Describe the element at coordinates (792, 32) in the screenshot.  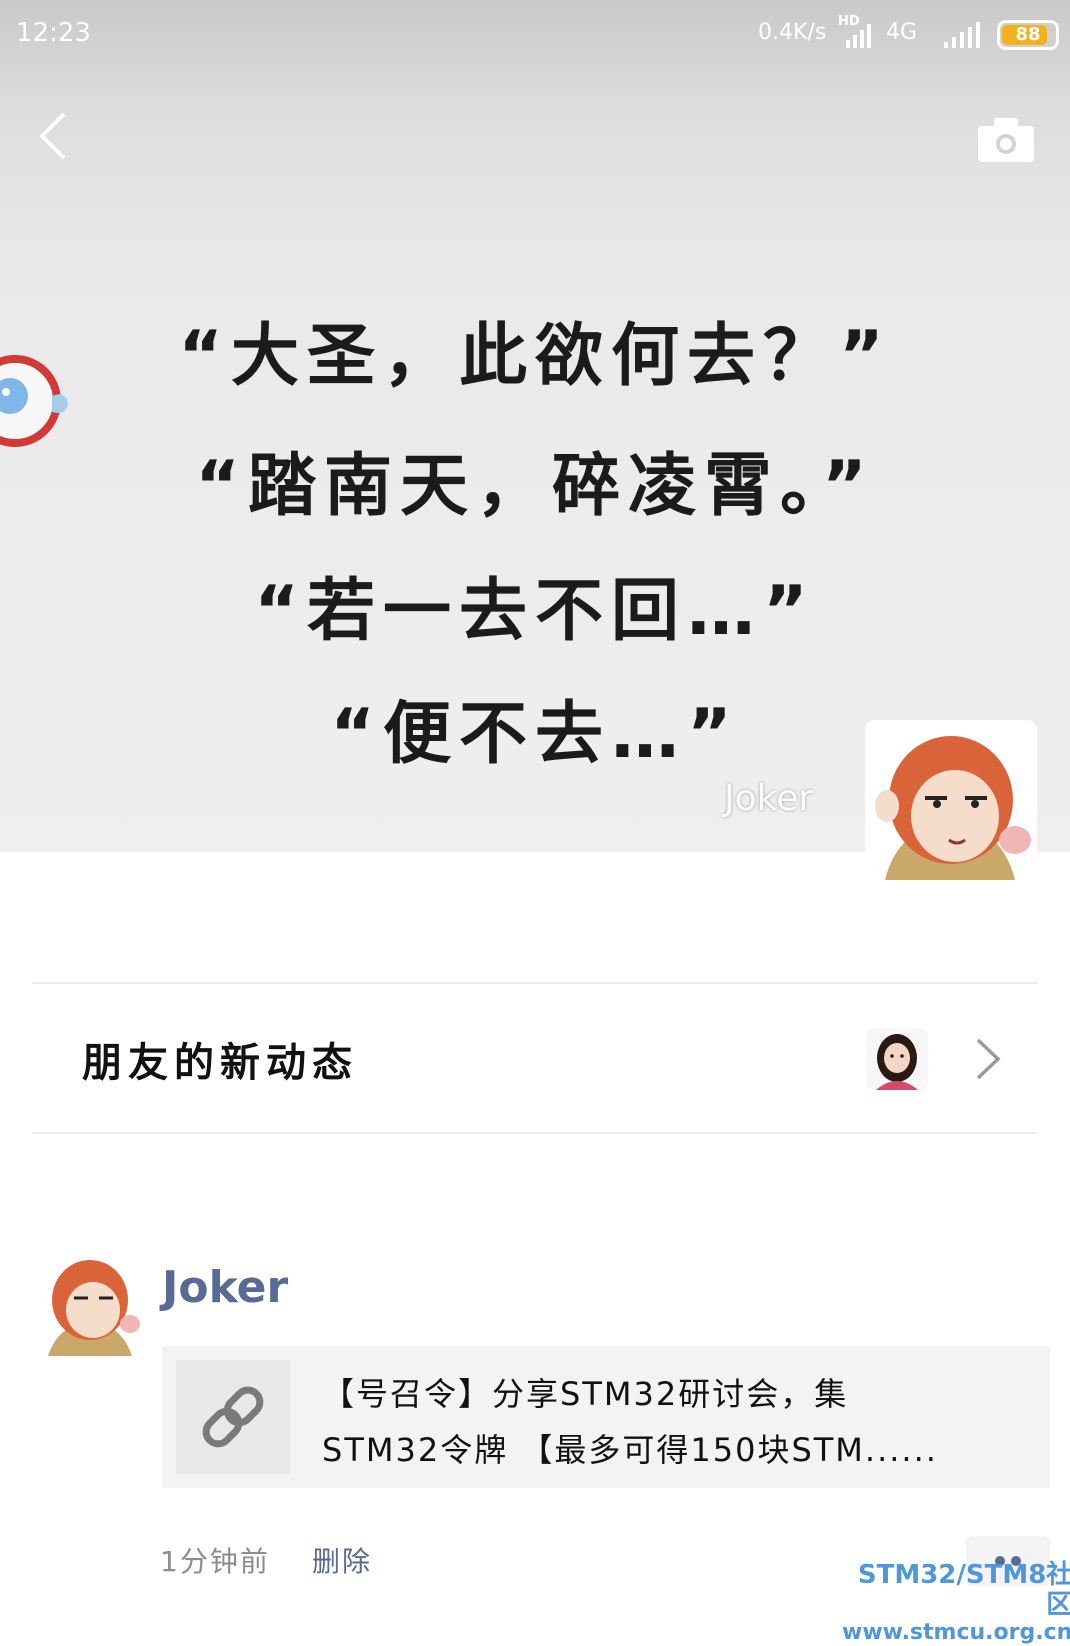
I see `network-speed: 0.4K/s` at that location.